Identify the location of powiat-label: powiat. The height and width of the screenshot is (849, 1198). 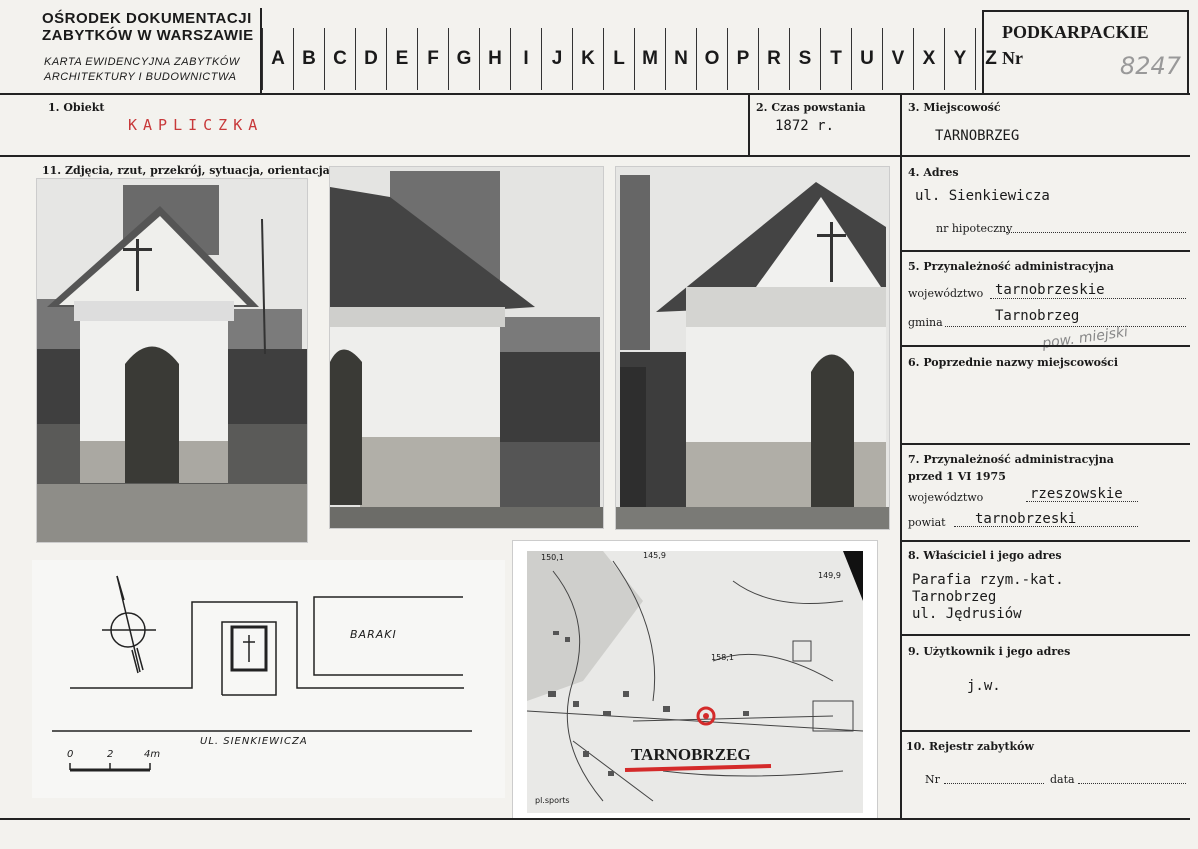
(927, 522).